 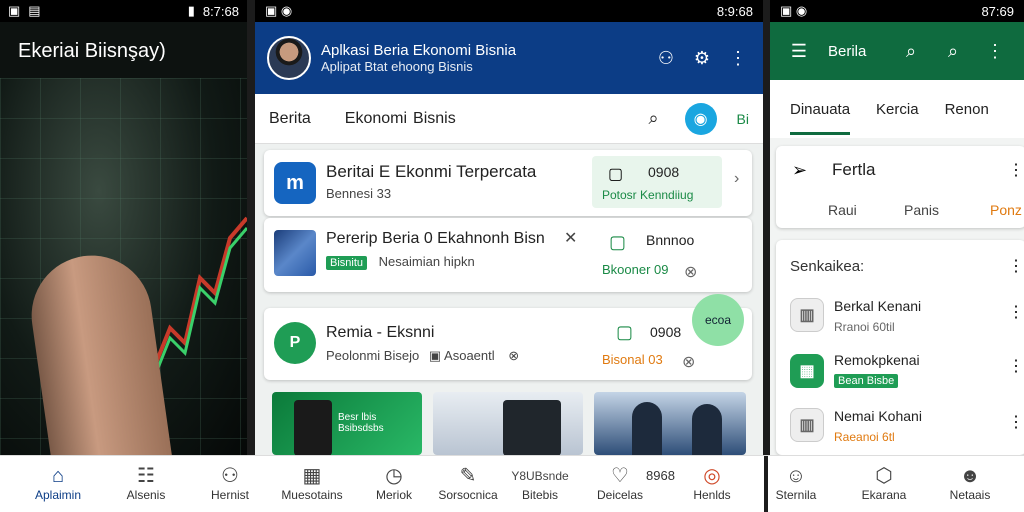 I want to click on card-stat-box: ▢ 0908 Potosr Kenndiiug, so click(x=657, y=182).